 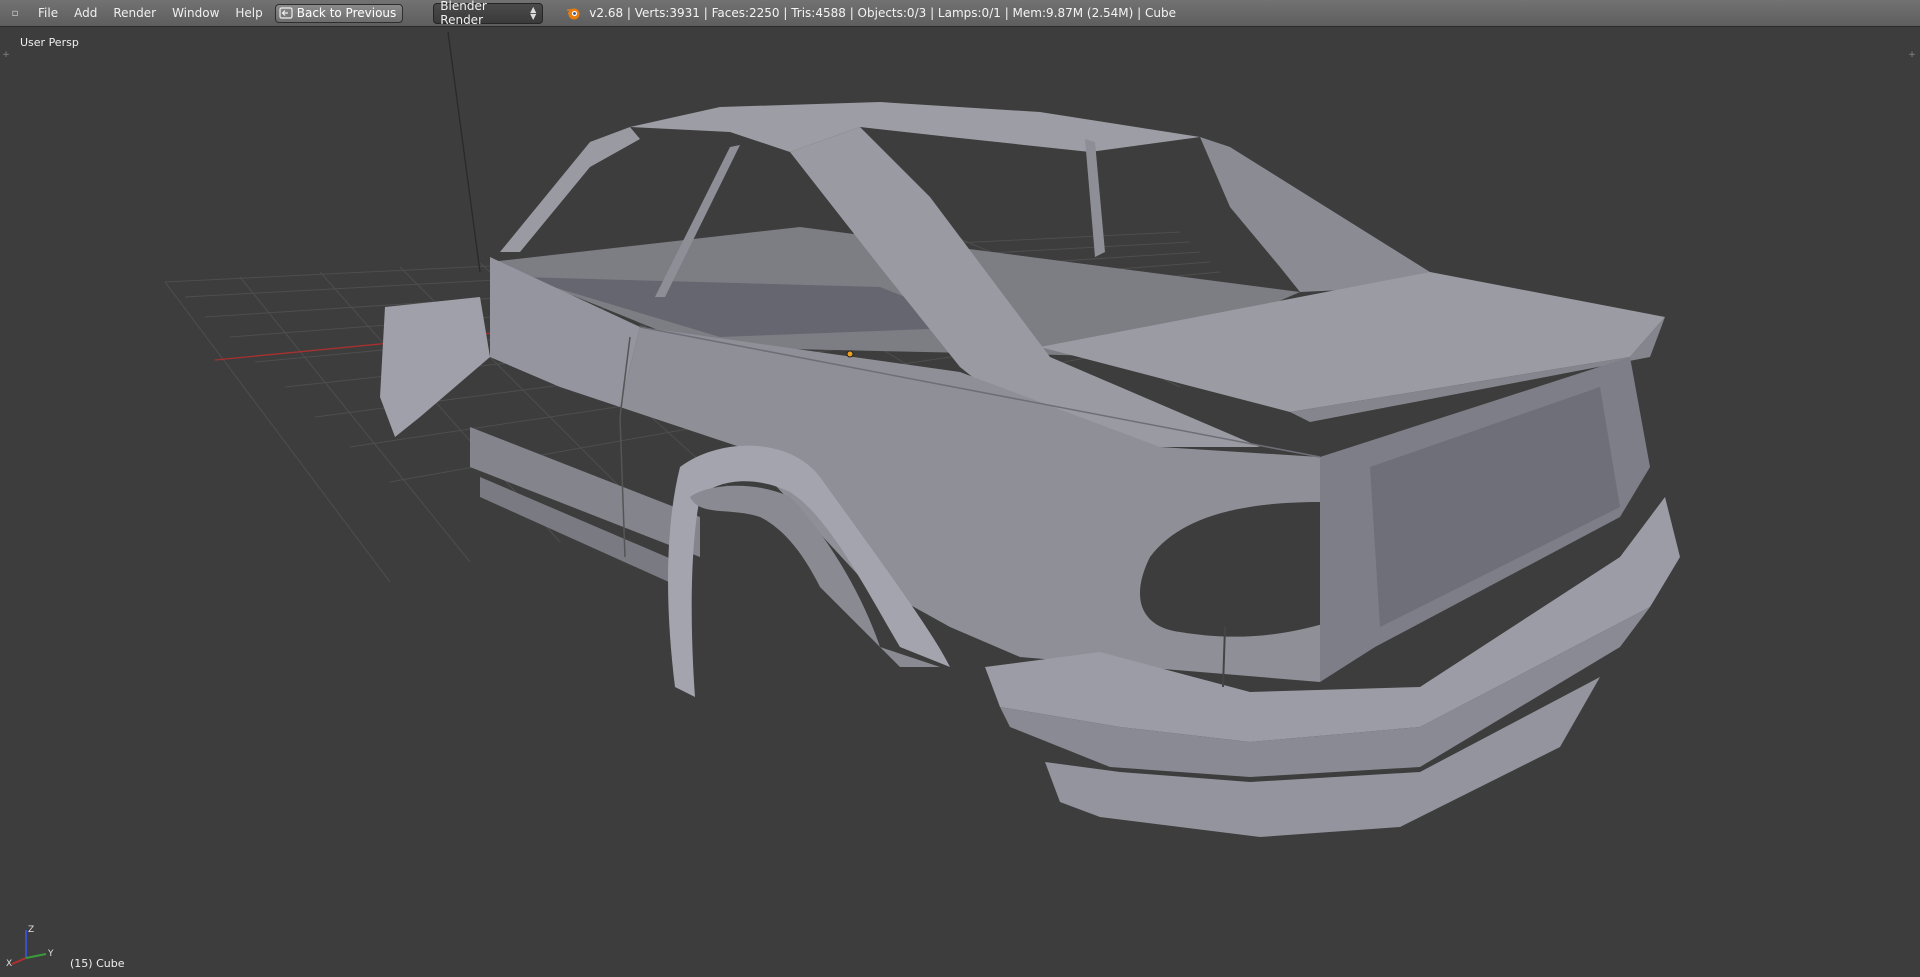 What do you see at coordinates (31, 930) in the screenshot?
I see `gizmo-z-label: Z` at bounding box center [31, 930].